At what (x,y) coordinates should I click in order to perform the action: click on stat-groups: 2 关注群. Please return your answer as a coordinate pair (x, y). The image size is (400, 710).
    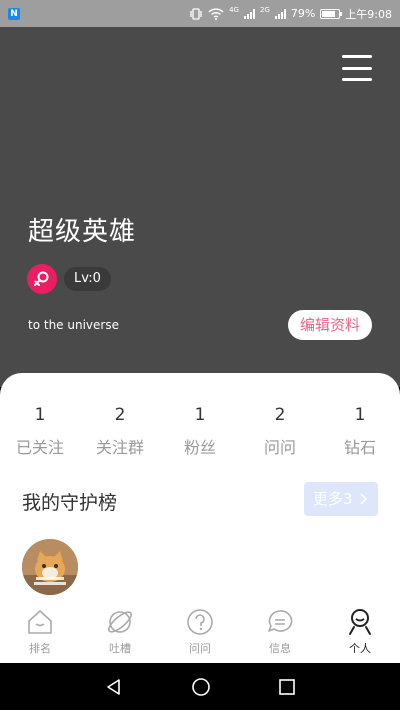
    Looking at the image, I should click on (120, 430).